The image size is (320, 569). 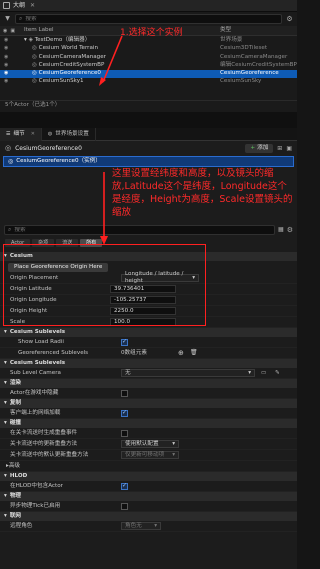 I want to click on async-tick-checkbox, so click(x=124, y=506).